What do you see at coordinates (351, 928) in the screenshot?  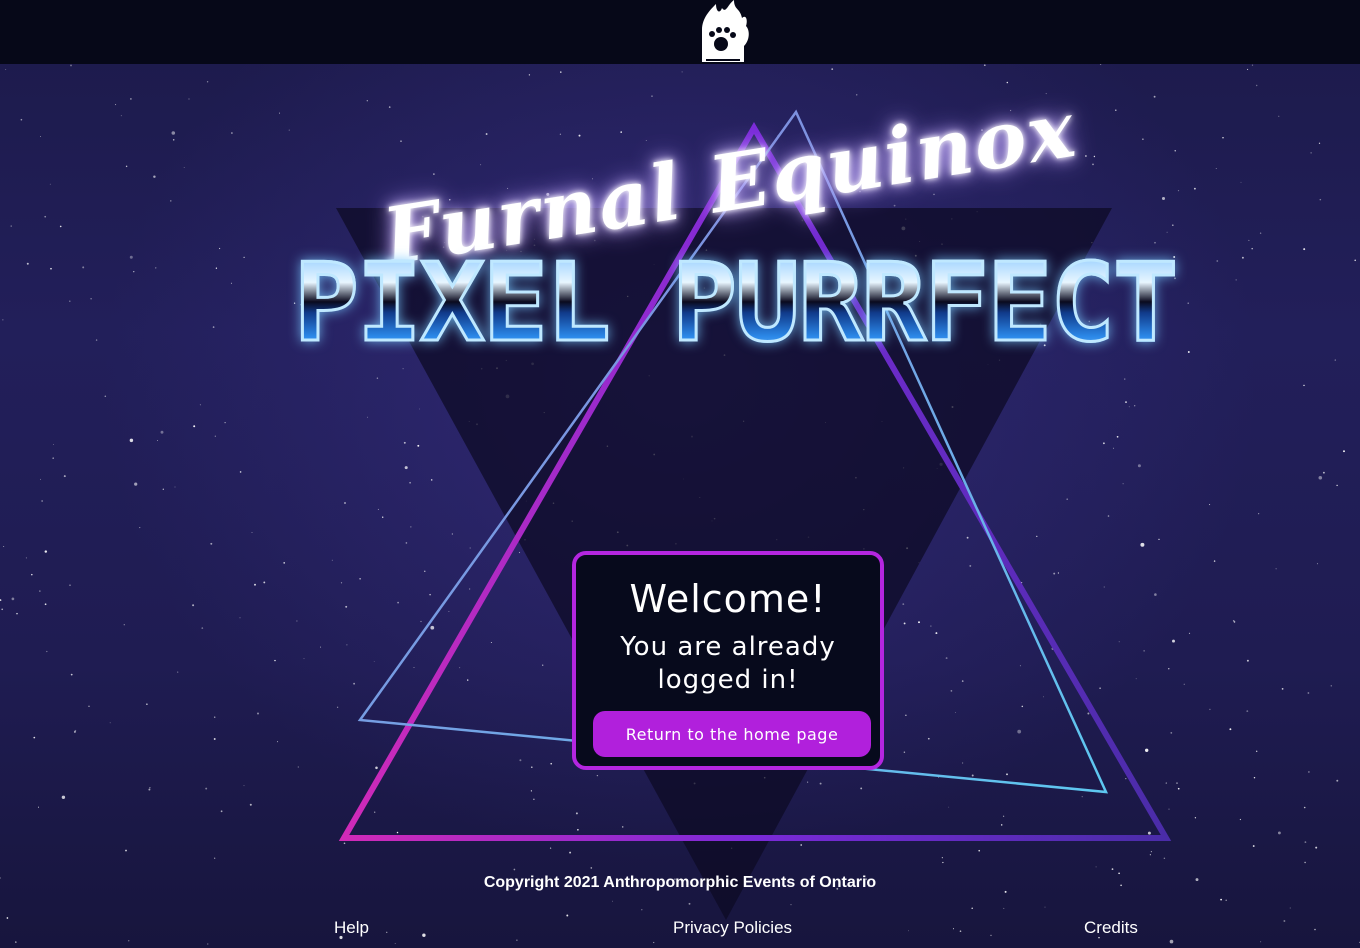 I see `help-link: Help` at bounding box center [351, 928].